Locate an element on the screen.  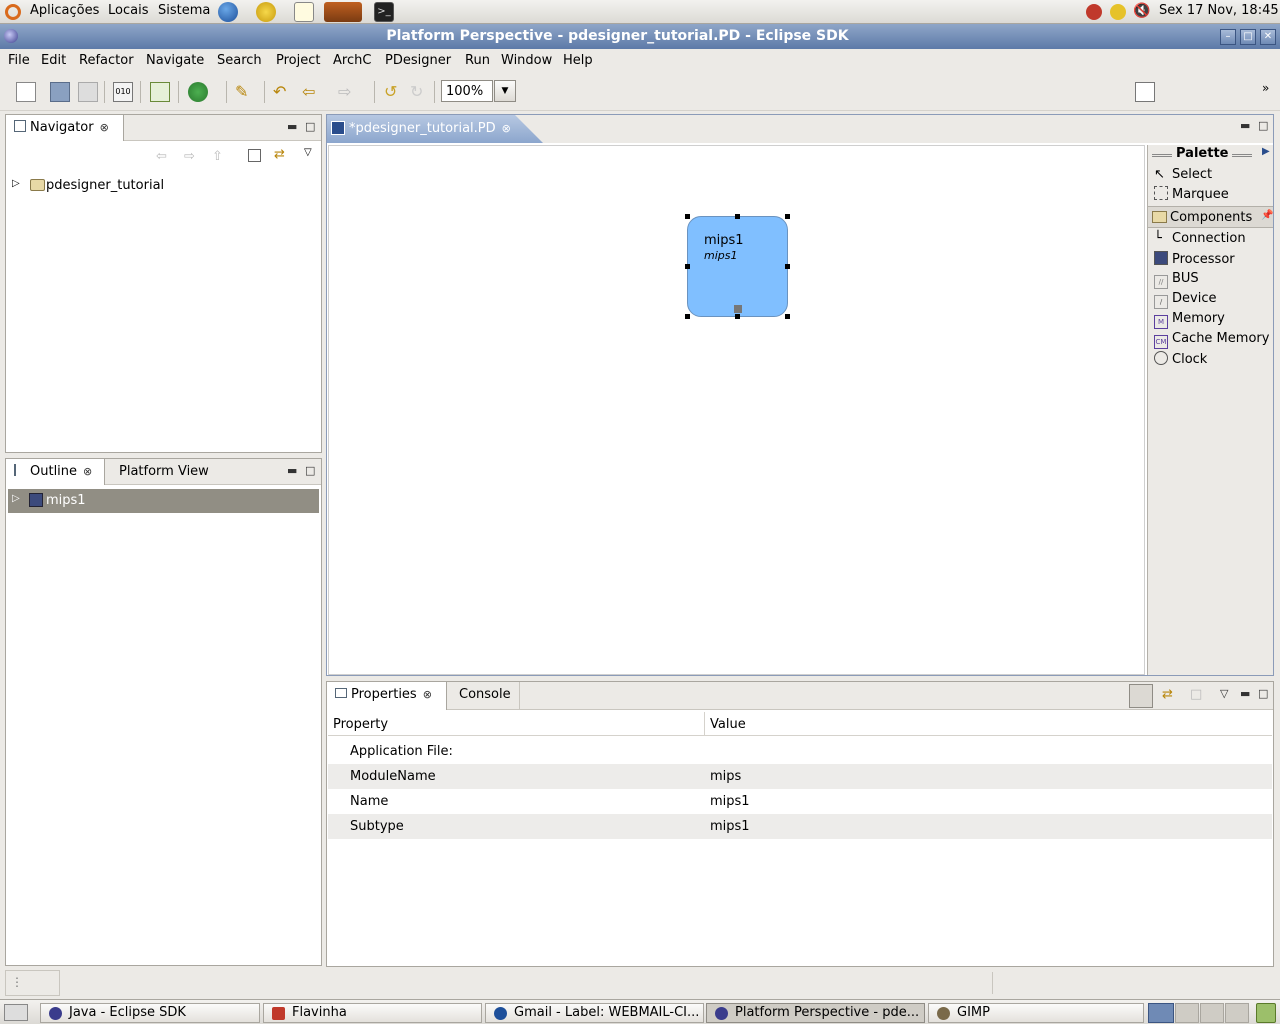
applications-menu: Aplicações is located at coordinates (64, 10).